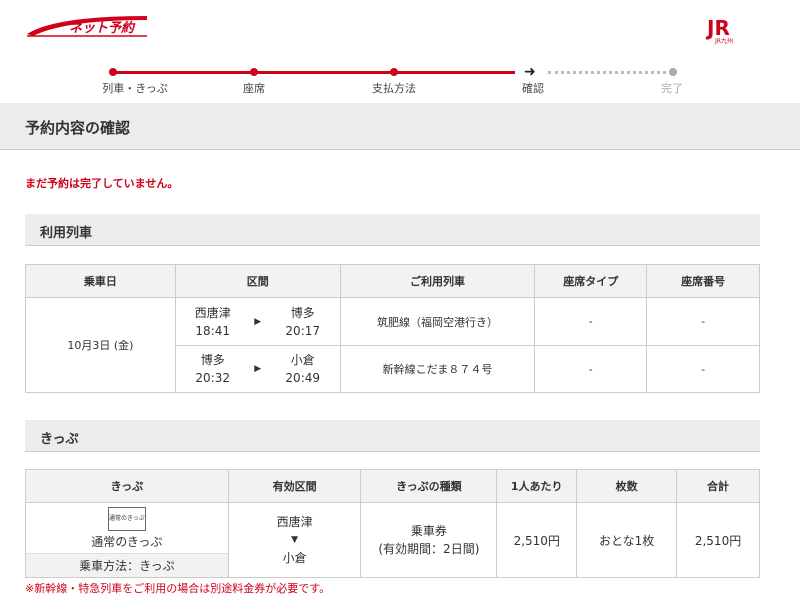  I want to click on route-cell: 西唐津 18:41 ▶ 博多 20:17, so click(257, 321).